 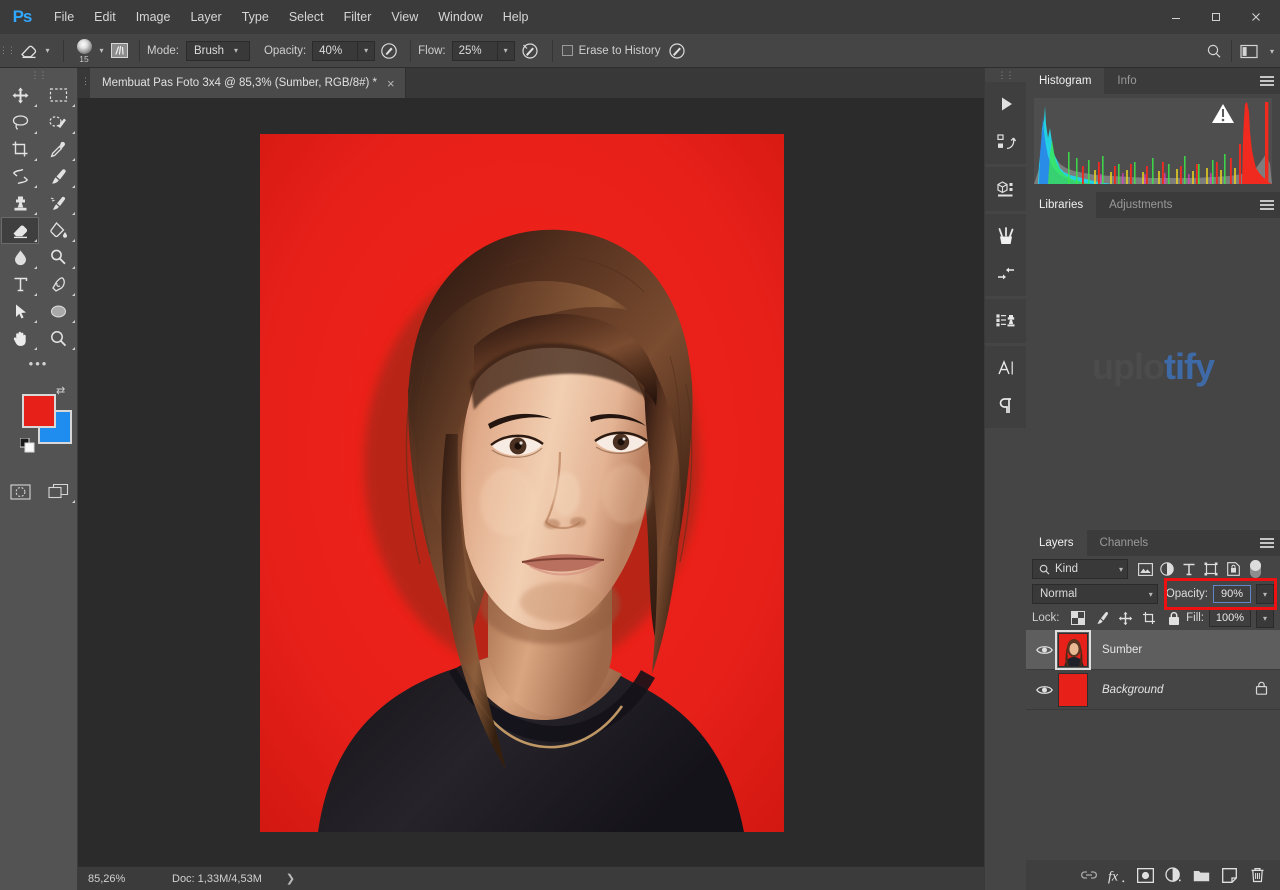 What do you see at coordinates (1065, 81) in the screenshot?
I see `tab-histogram: Histogram` at bounding box center [1065, 81].